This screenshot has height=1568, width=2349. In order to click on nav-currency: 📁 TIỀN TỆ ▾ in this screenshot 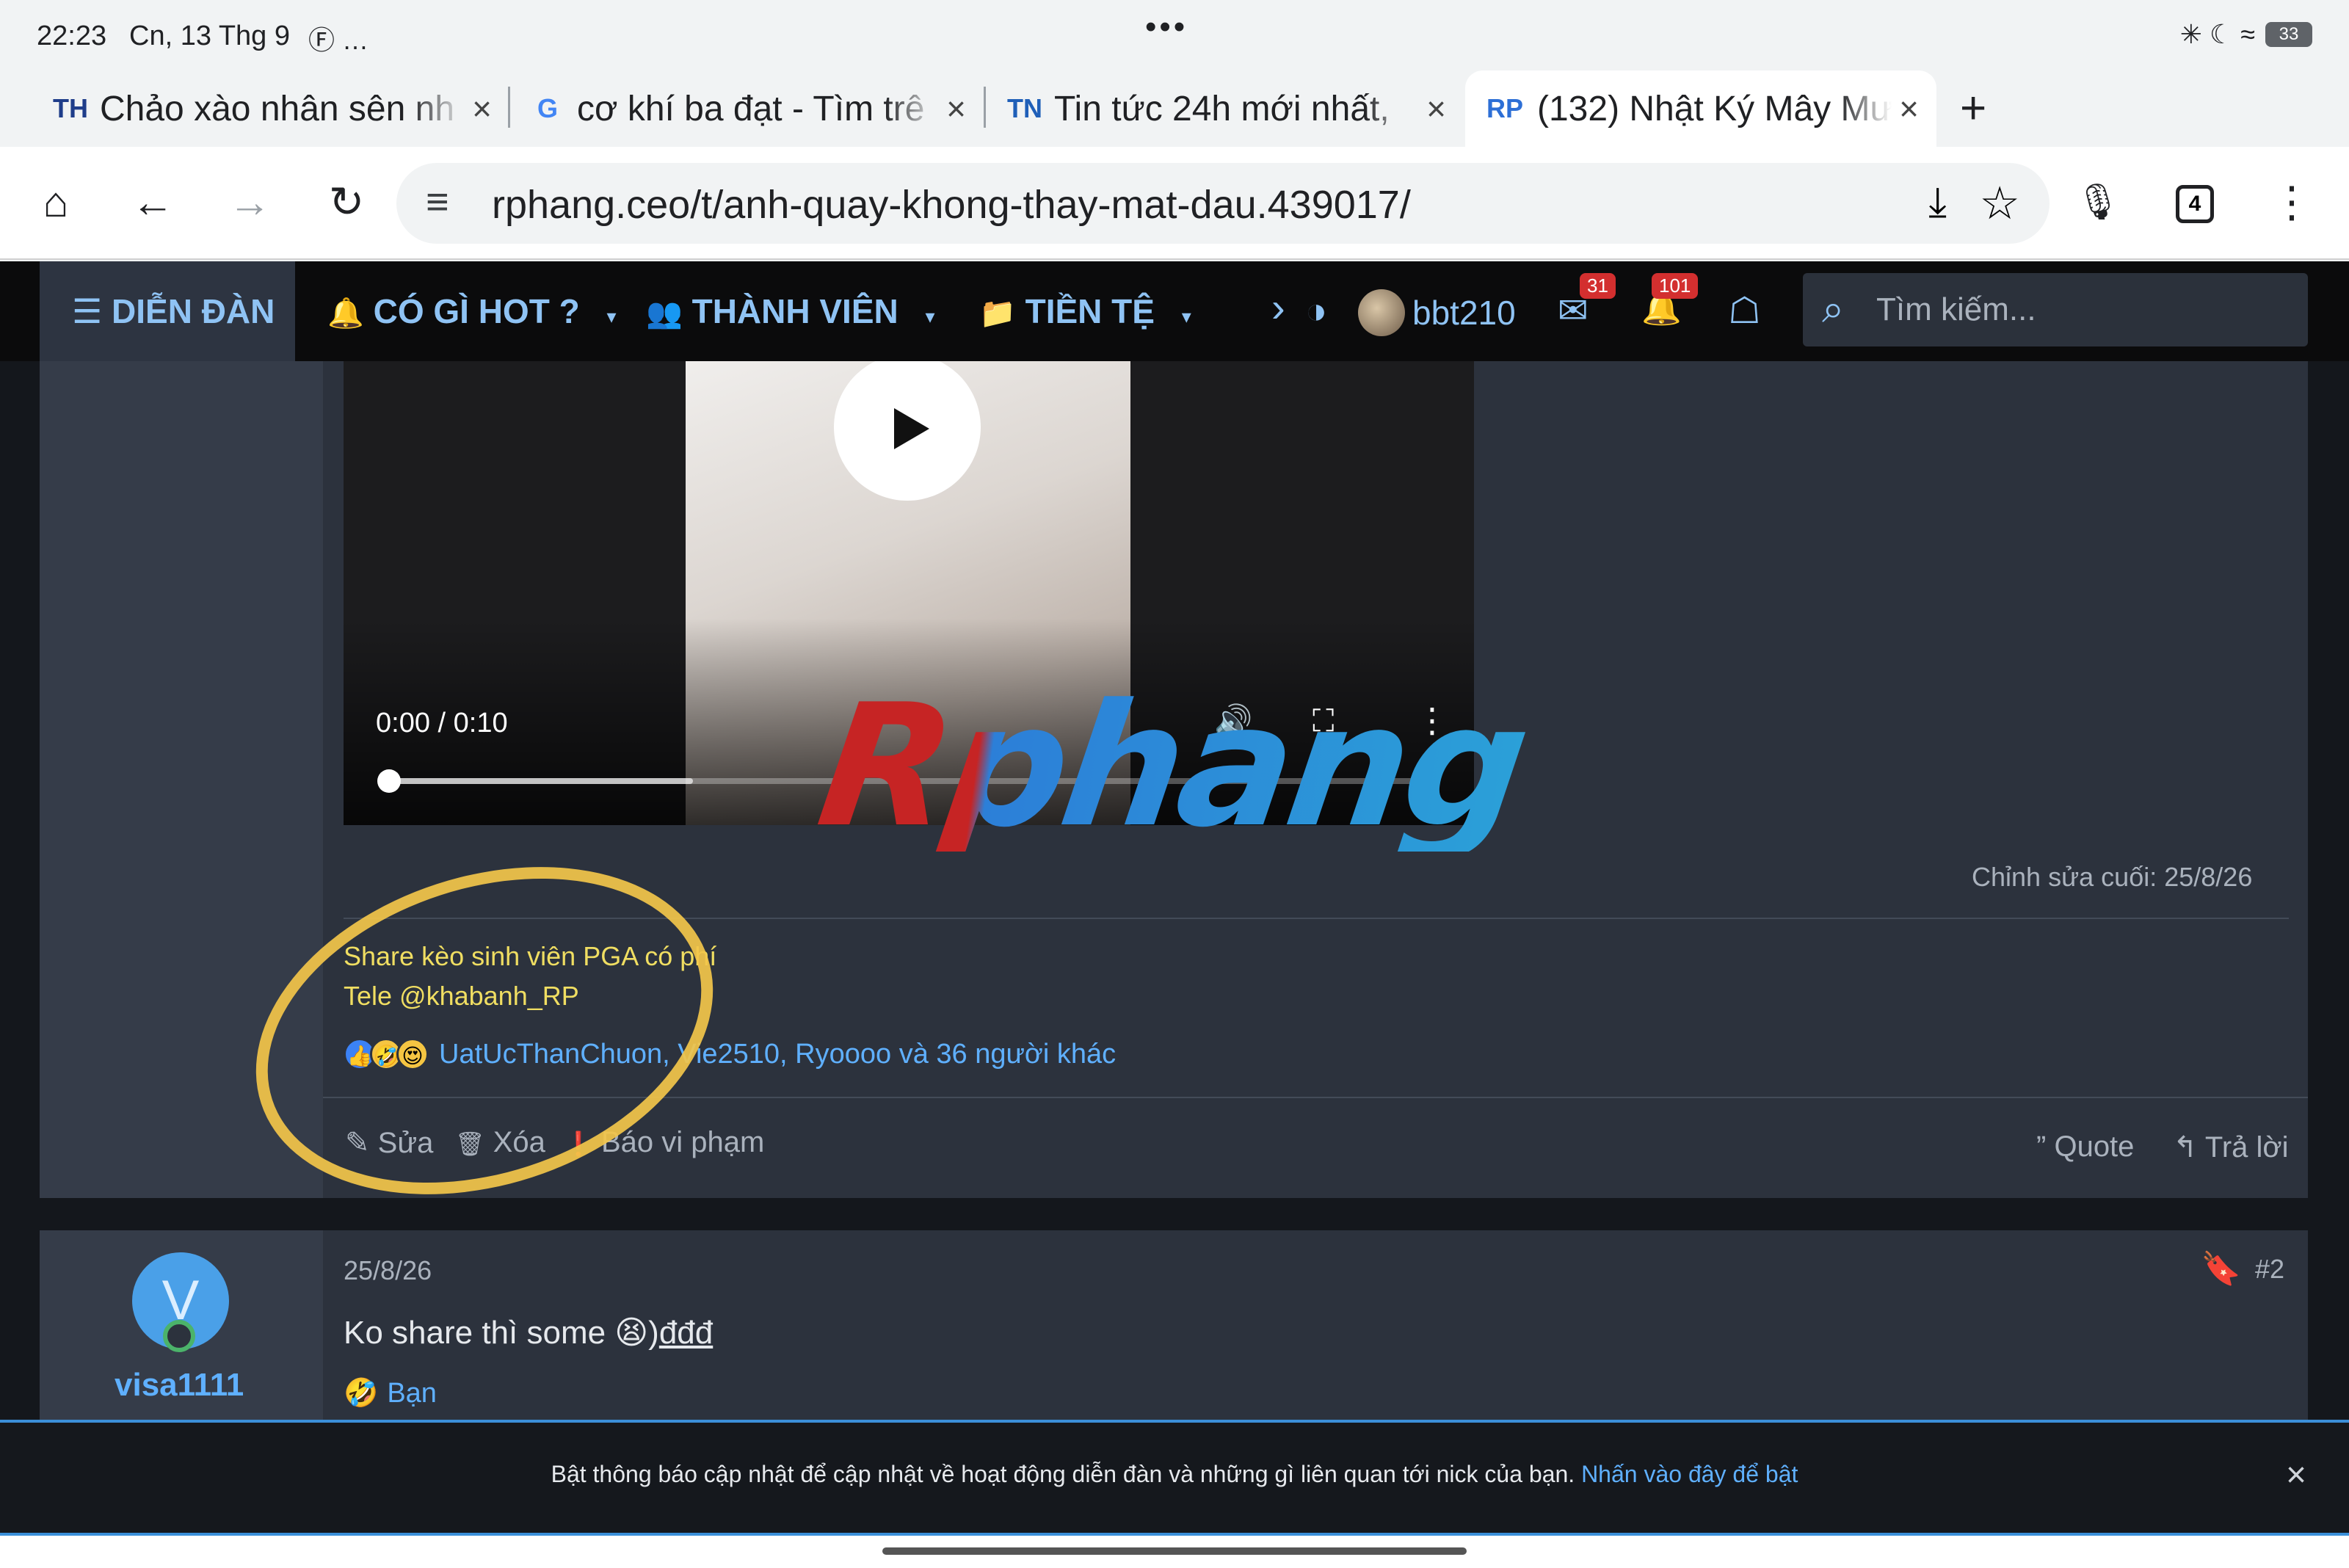, I will do `click(1085, 311)`.